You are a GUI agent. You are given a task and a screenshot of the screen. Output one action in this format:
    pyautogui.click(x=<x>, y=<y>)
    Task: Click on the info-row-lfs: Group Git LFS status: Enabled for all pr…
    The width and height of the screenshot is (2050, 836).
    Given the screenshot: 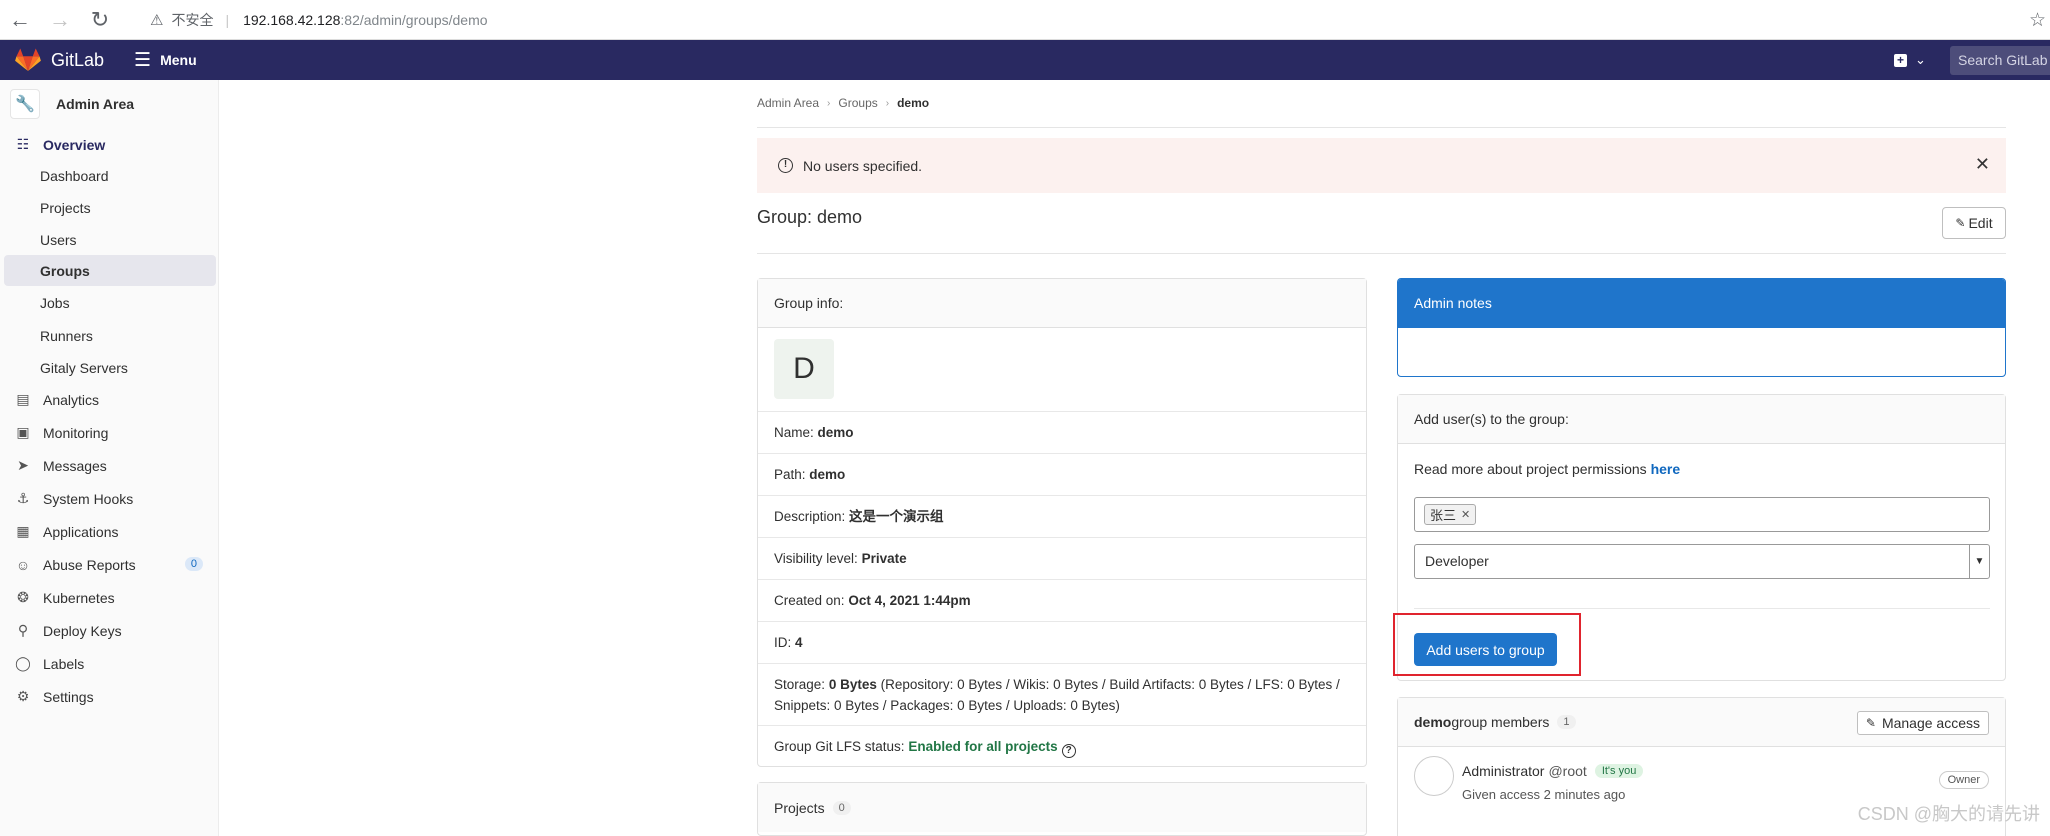 What is the action you would take?
    pyautogui.click(x=1062, y=746)
    